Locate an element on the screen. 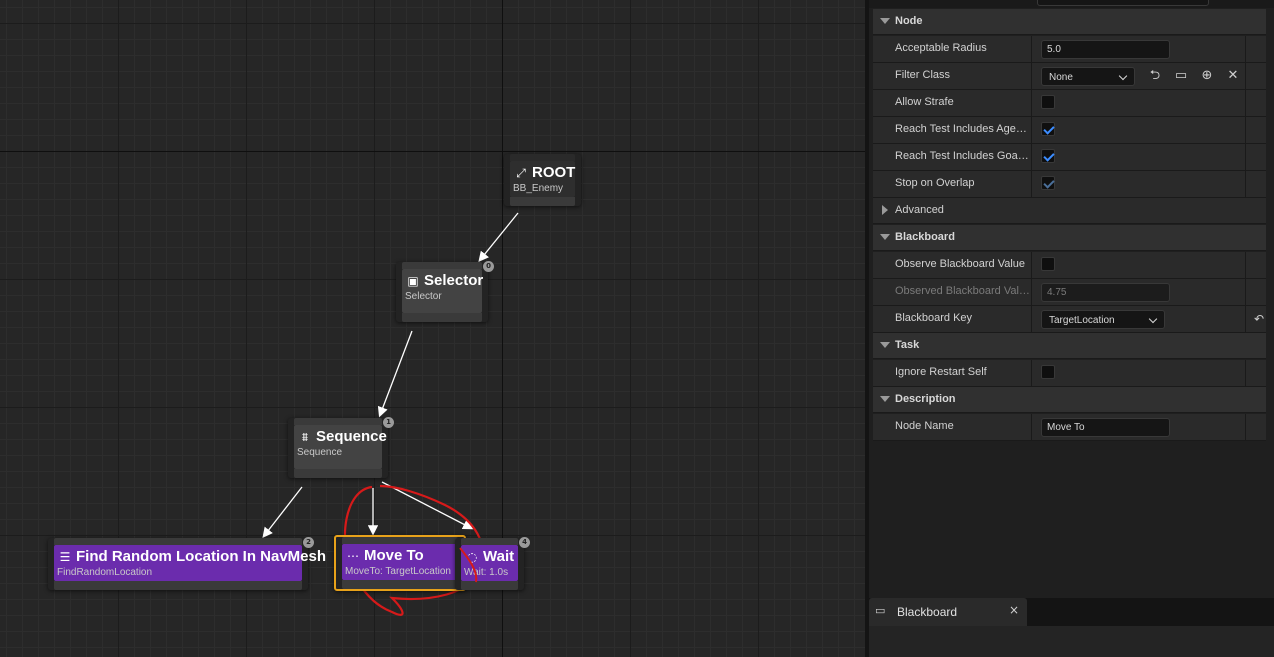  observed-bb-tolerance-input: 4.75 is located at coordinates (1105, 292).